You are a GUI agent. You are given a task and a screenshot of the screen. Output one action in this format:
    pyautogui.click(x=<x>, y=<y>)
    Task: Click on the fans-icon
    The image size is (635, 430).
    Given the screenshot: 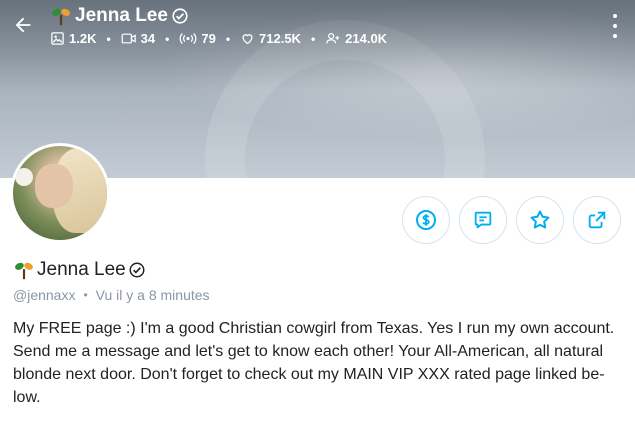 What is the action you would take?
    pyautogui.click(x=333, y=38)
    